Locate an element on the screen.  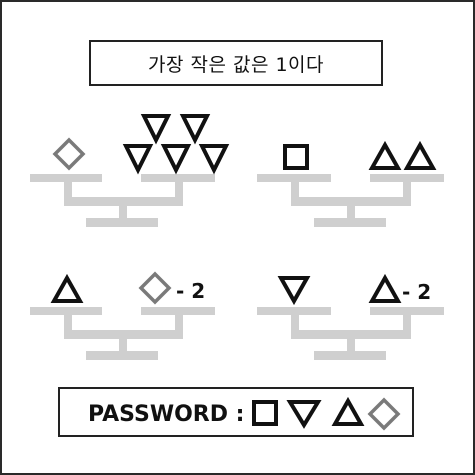
password-box: PASSWORD : is located at coordinates (236, 412).